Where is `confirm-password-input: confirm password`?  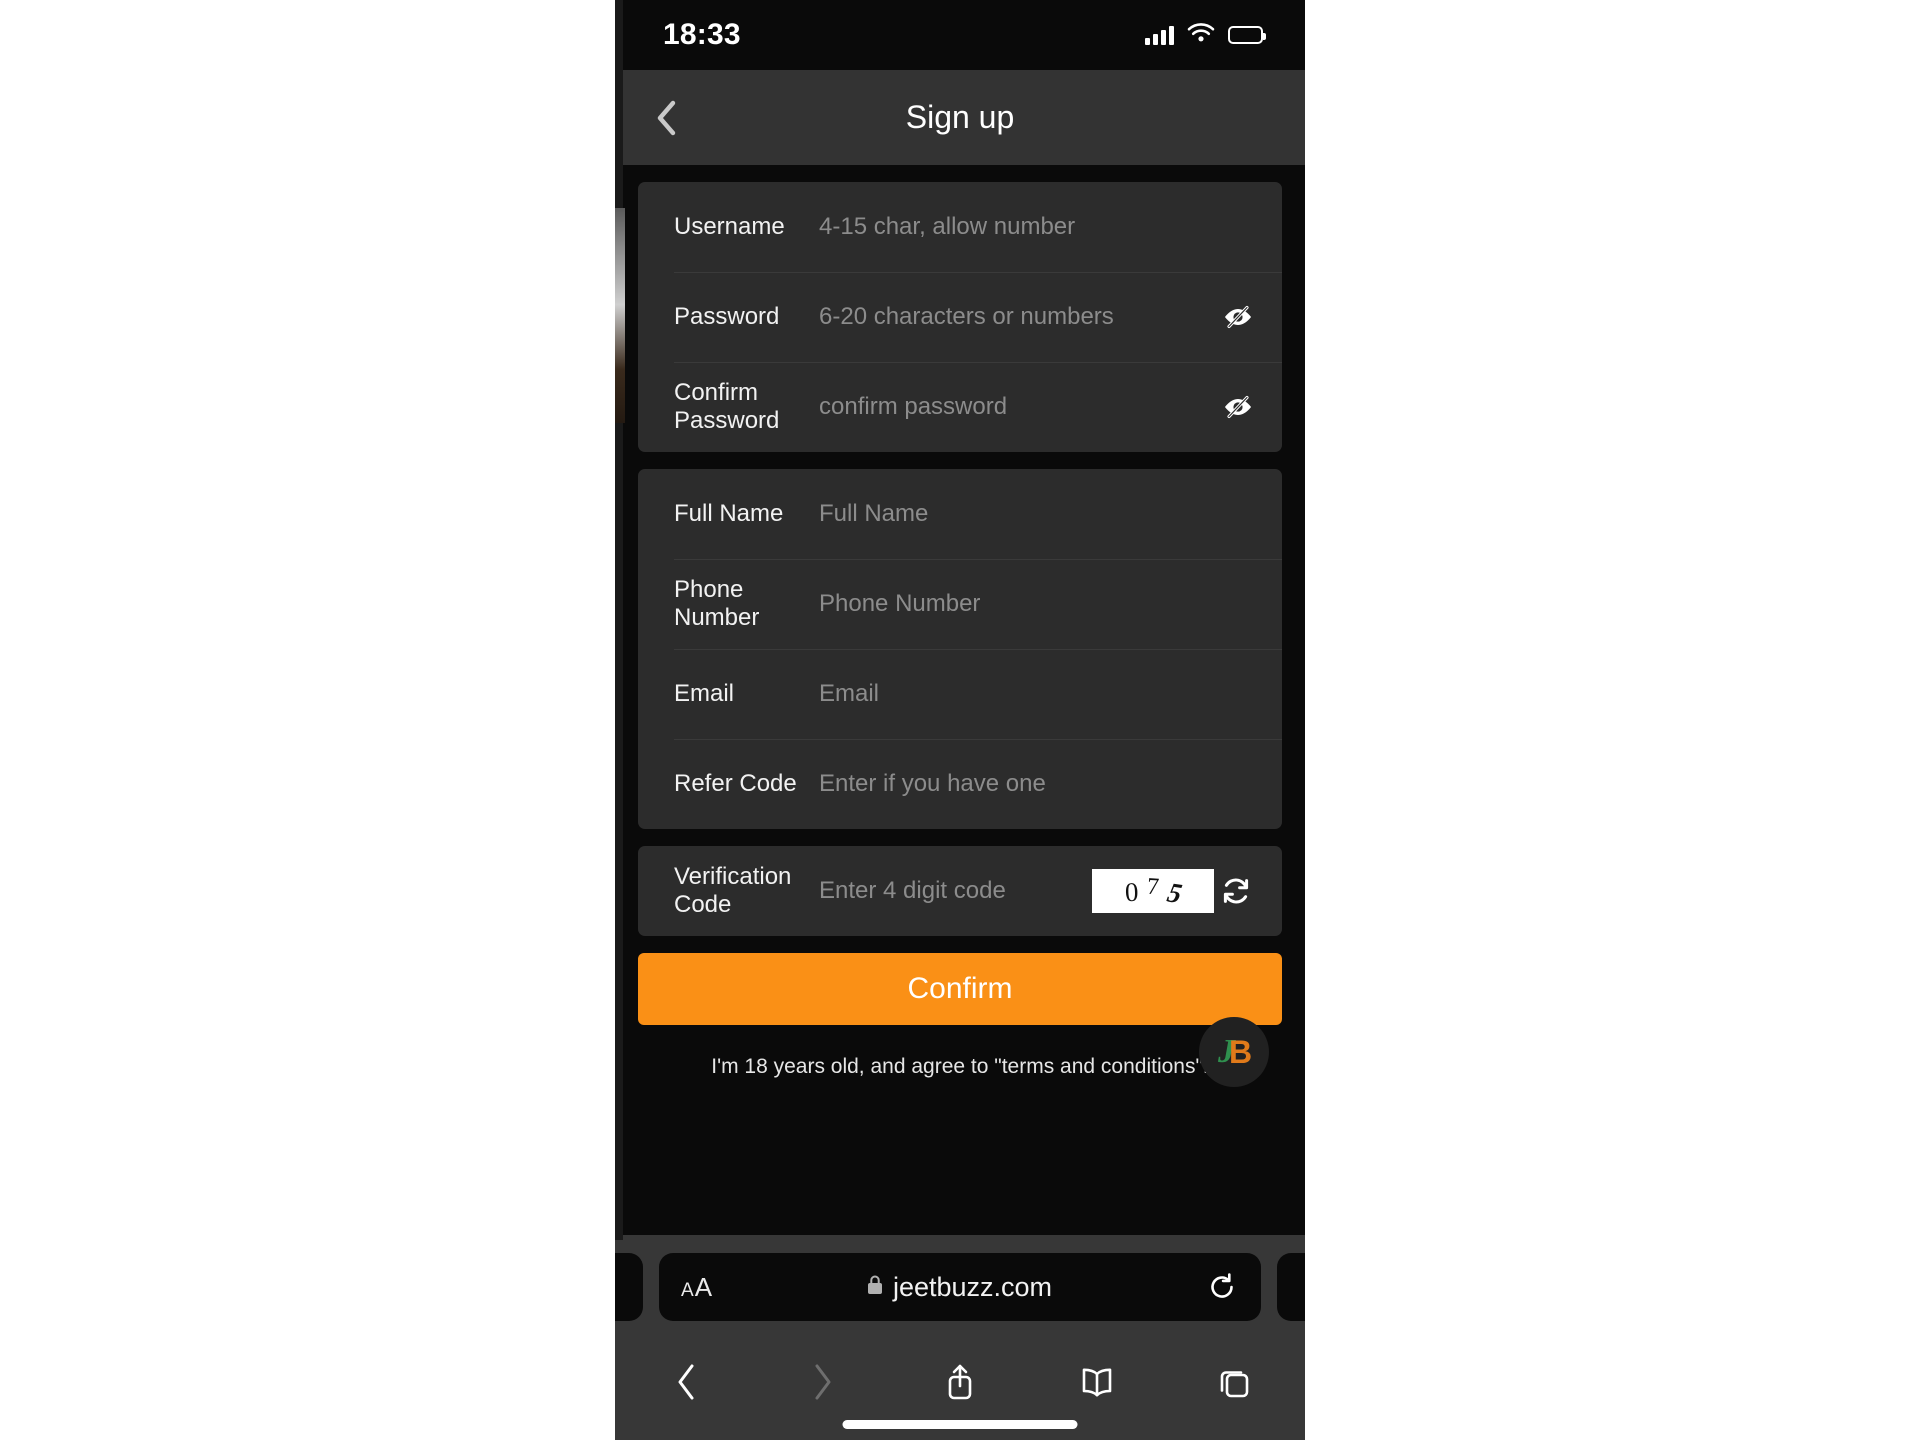
confirm-password-input: confirm password is located at coordinates (1018, 407).